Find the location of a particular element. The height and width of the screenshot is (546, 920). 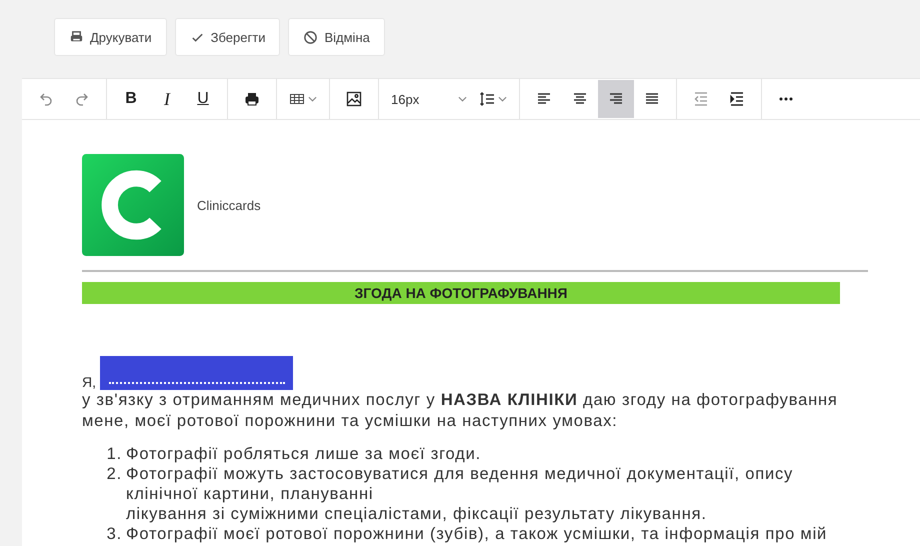

prohibited-icon is located at coordinates (310, 37).